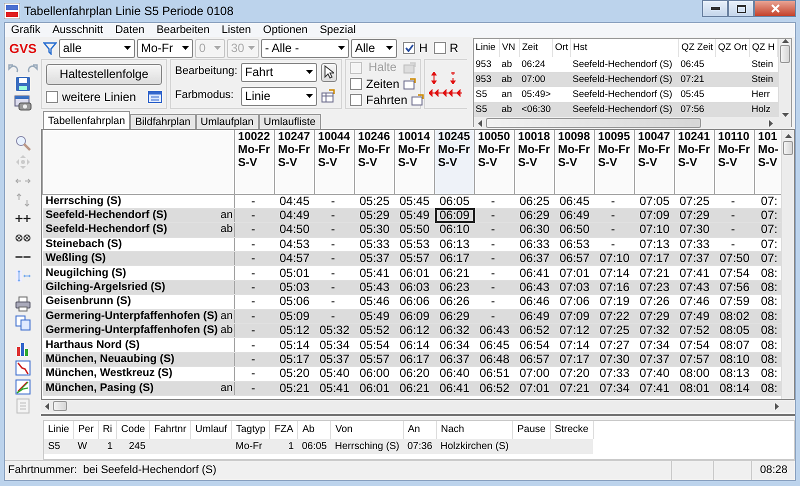 This screenshot has height=486, width=800. Describe the element at coordinates (129, 30) in the screenshot. I see `menu-item: Daten` at that location.